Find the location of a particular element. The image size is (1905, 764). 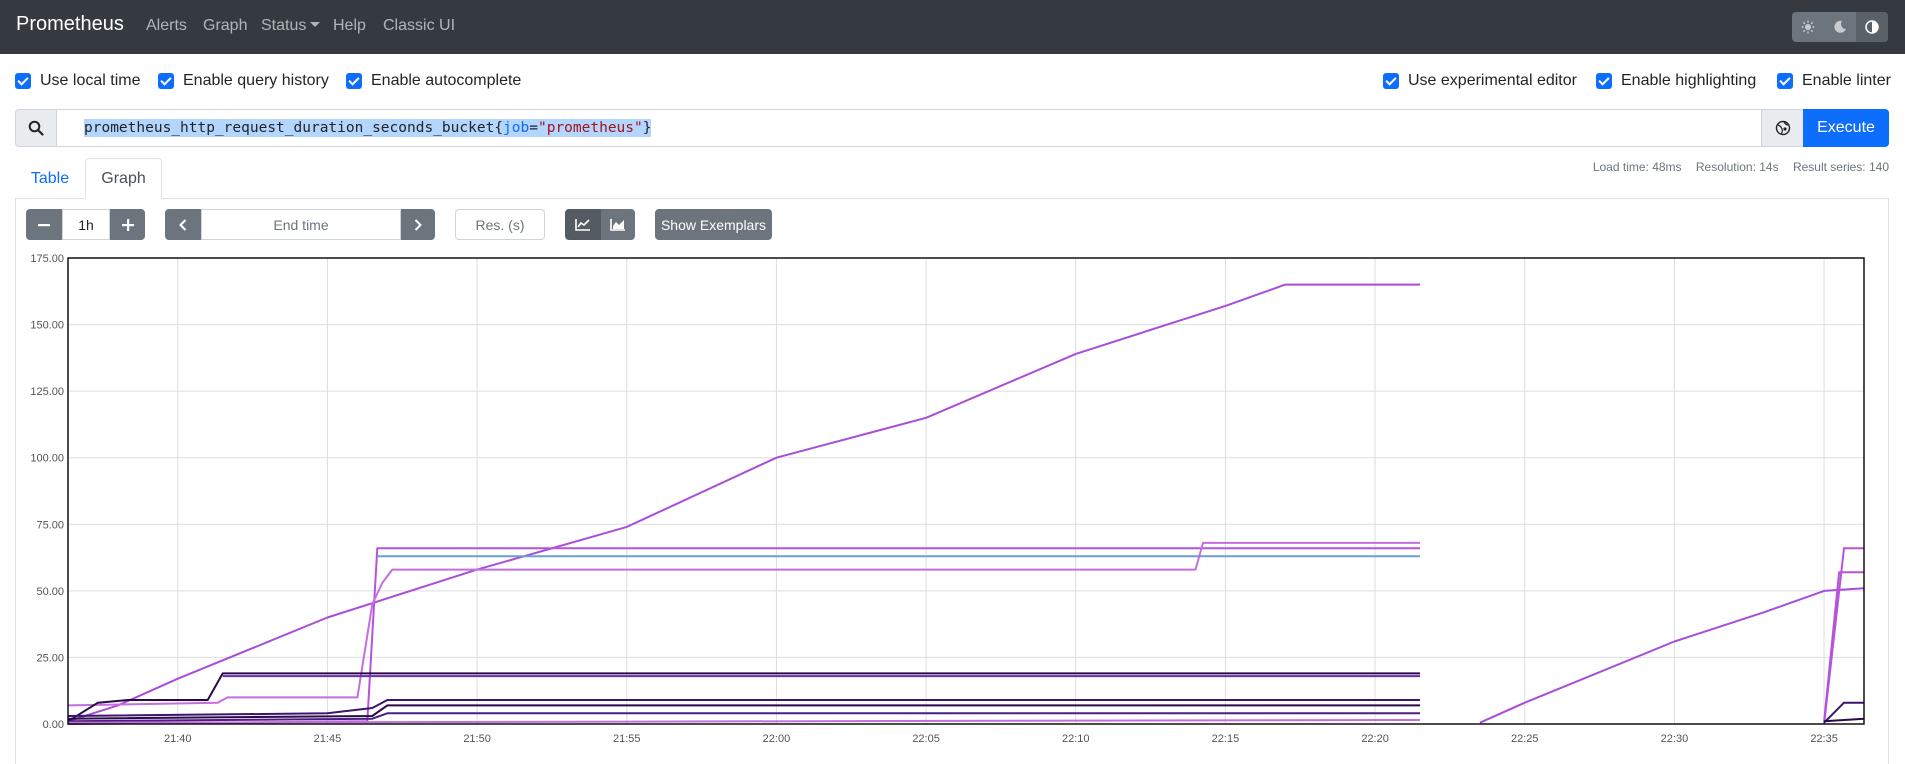

nav-help: Help is located at coordinates (349, 26).